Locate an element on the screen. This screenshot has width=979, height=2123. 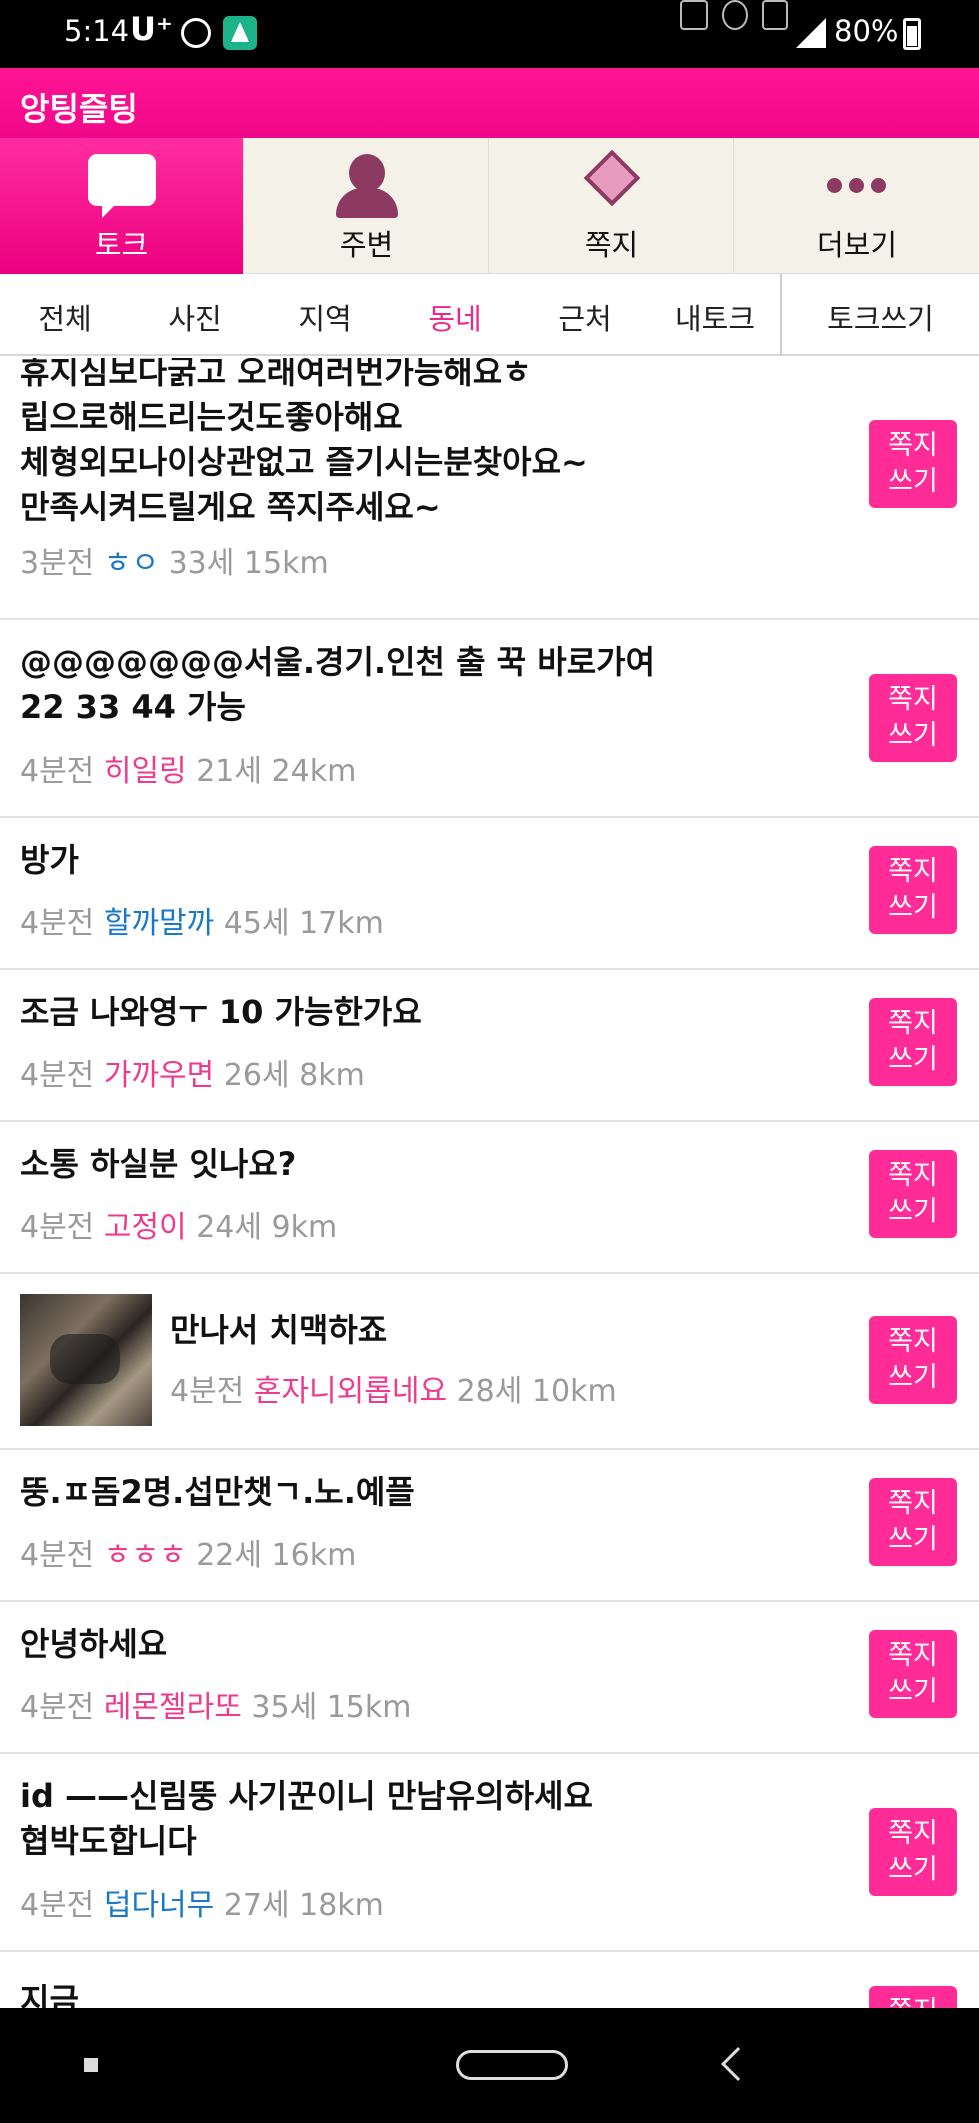
filter-tab-photo: 사진 is located at coordinates (195, 317).